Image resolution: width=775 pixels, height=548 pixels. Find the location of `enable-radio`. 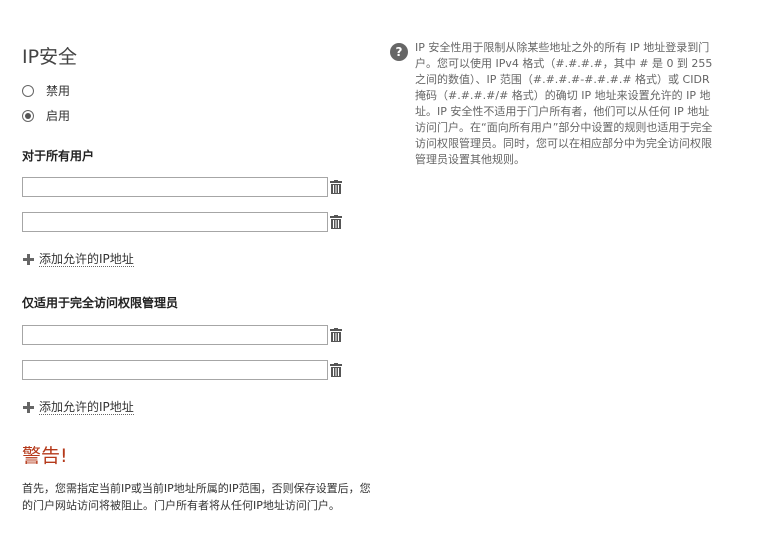

enable-radio is located at coordinates (28, 115).